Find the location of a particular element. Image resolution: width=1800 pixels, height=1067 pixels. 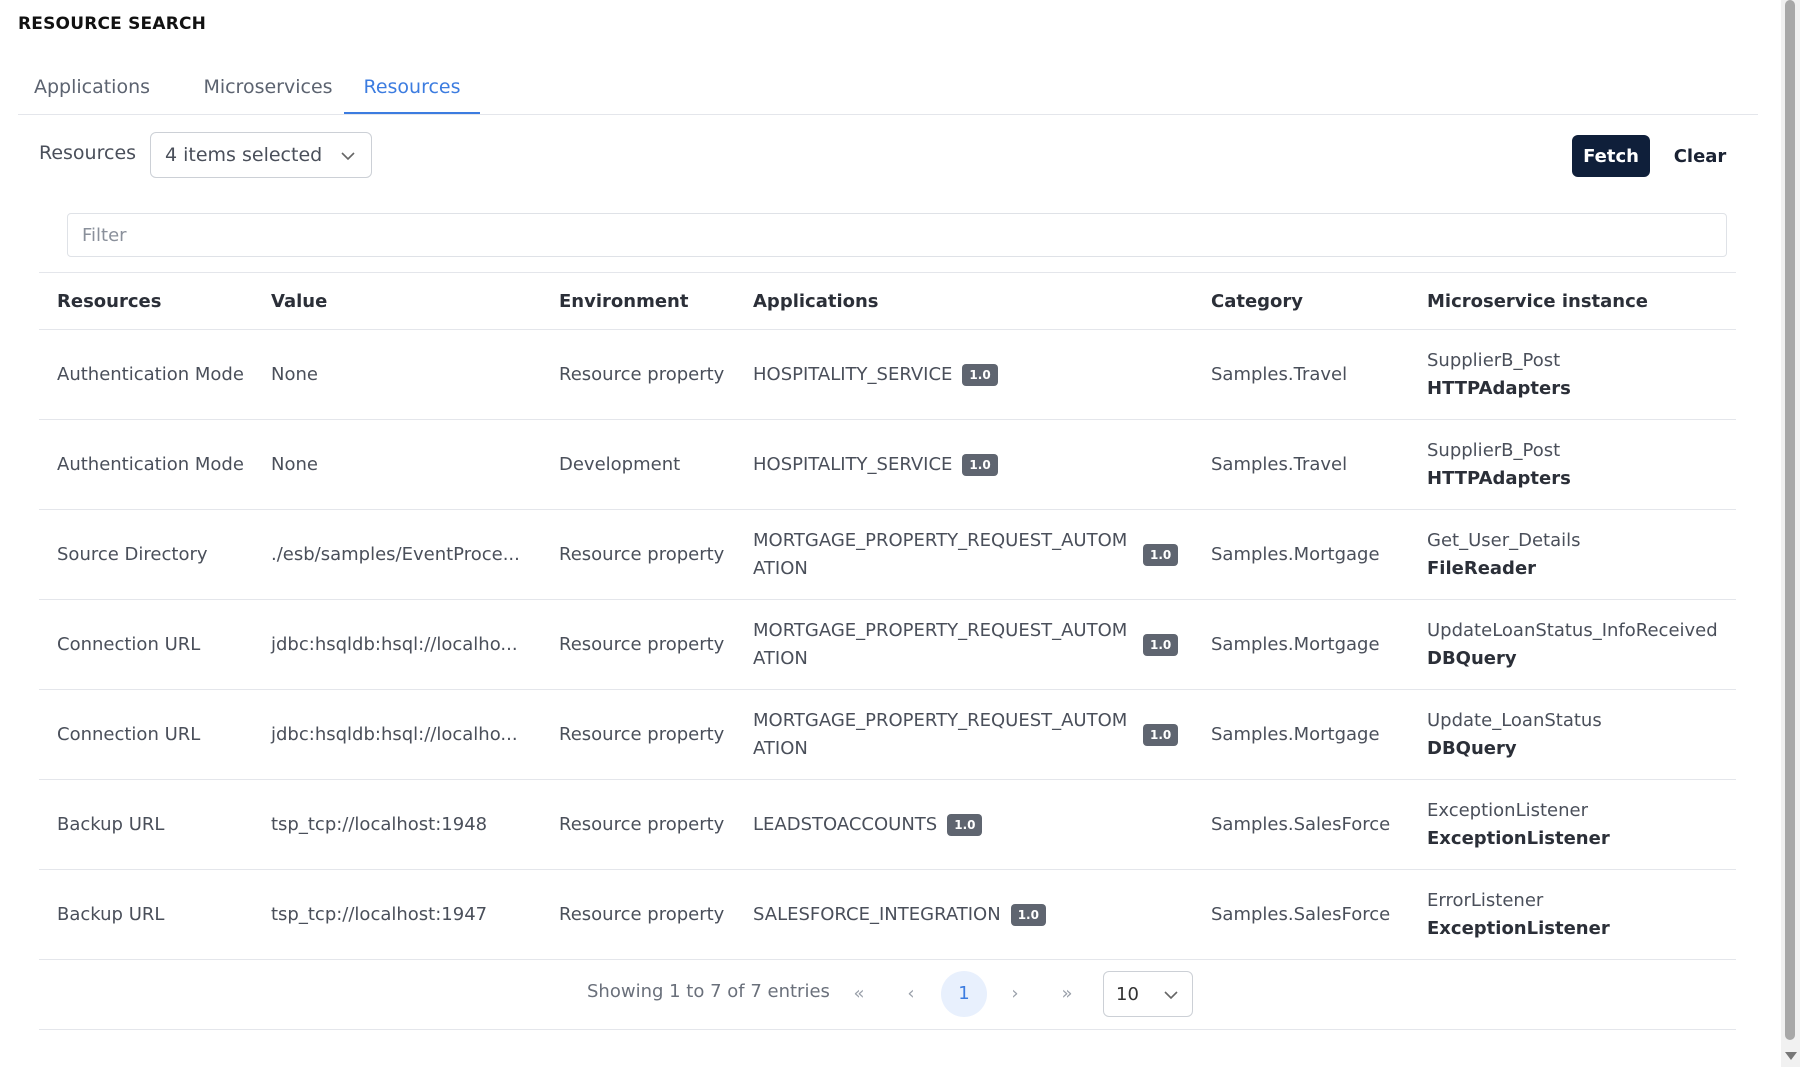

scrollbar-thumb is located at coordinates (1790, 520).